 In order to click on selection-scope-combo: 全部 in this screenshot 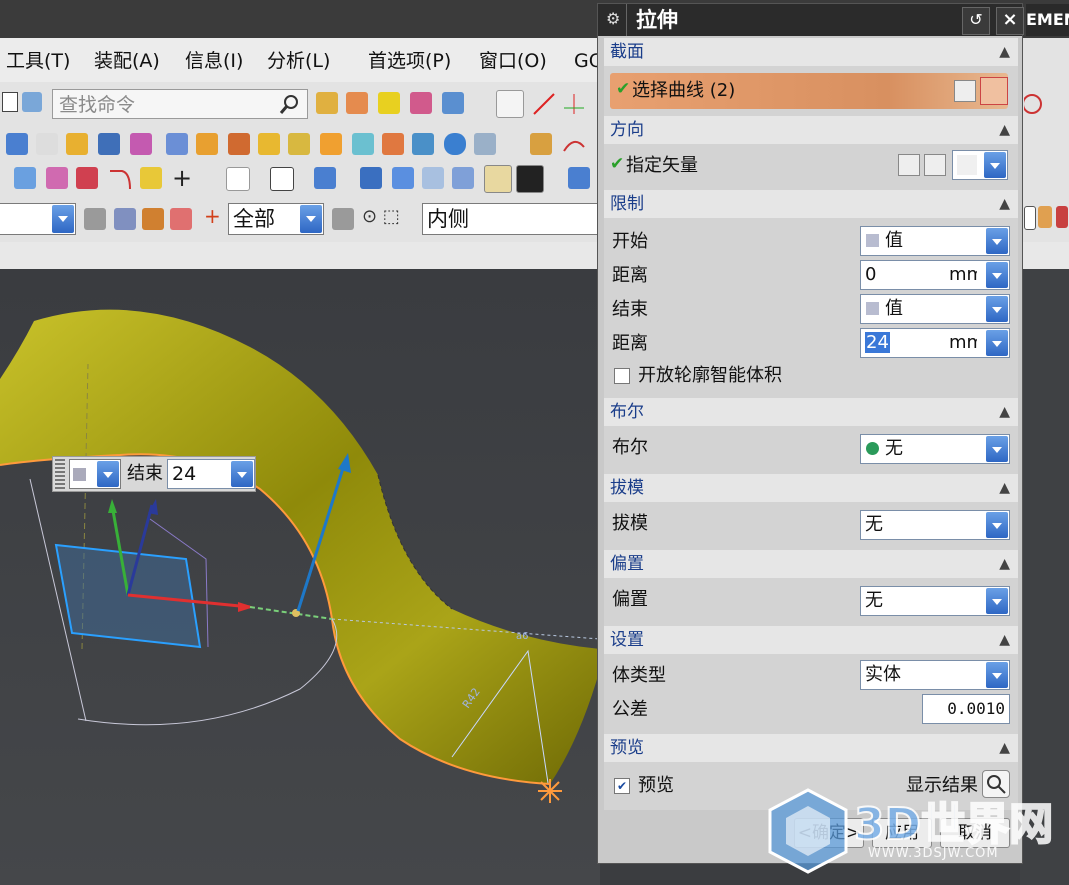, I will do `click(276, 219)`.